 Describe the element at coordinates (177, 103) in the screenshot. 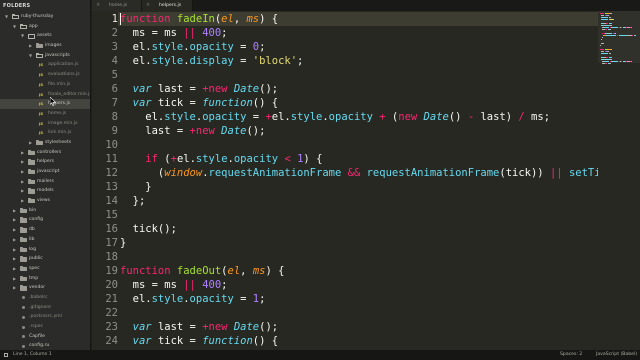

I see `code-token: tick =` at that location.